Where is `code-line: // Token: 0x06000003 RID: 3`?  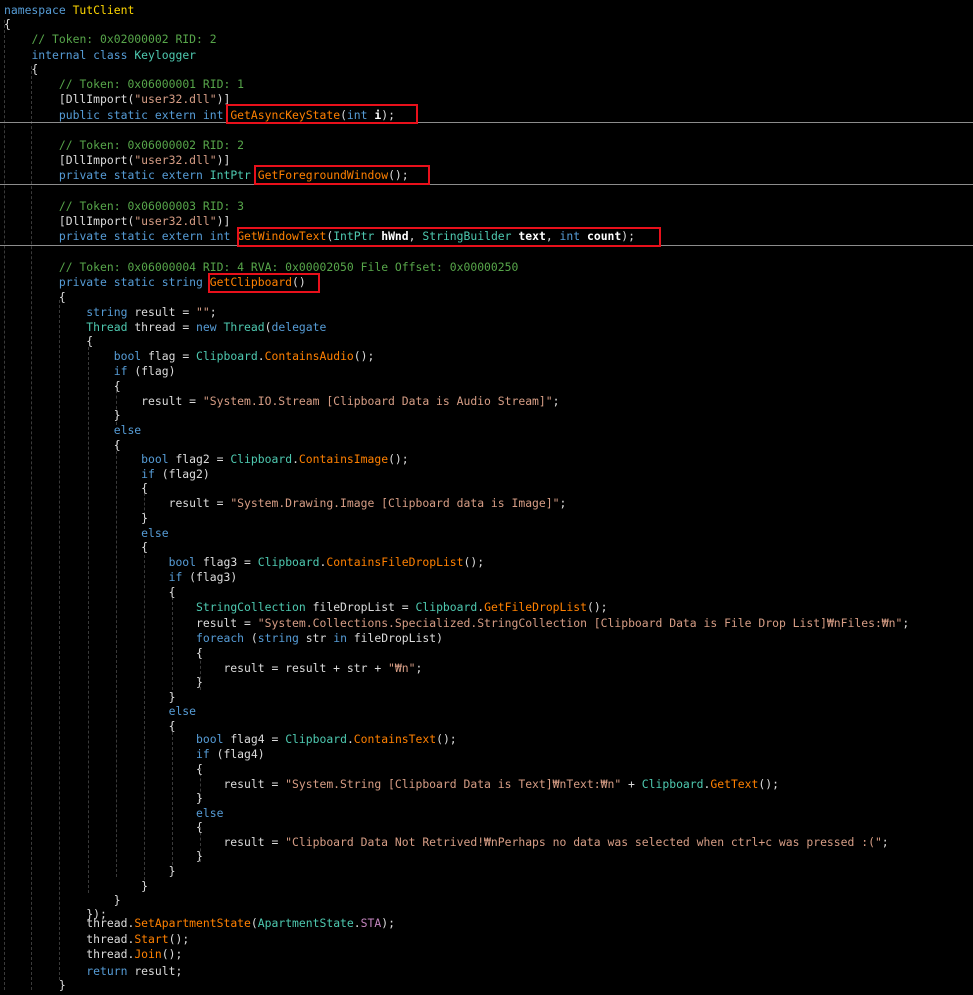 code-line: // Token: 0x06000003 RID: 3 is located at coordinates (124, 206).